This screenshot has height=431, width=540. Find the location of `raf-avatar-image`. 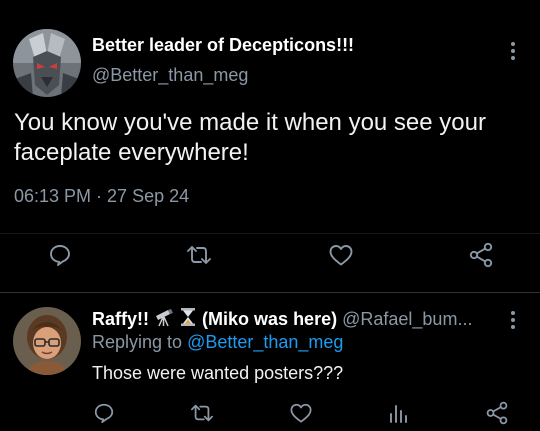

raf-avatar-image is located at coordinates (47, 341).